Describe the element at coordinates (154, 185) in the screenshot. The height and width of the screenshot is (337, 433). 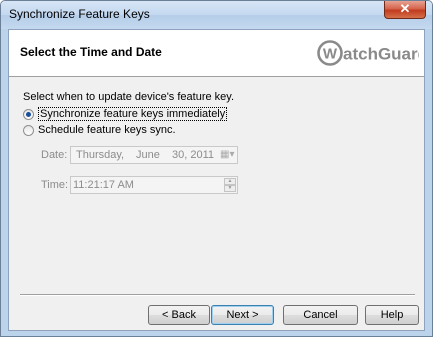
I see `time-picker: 11:21:17 AM ▲ ▼` at that location.